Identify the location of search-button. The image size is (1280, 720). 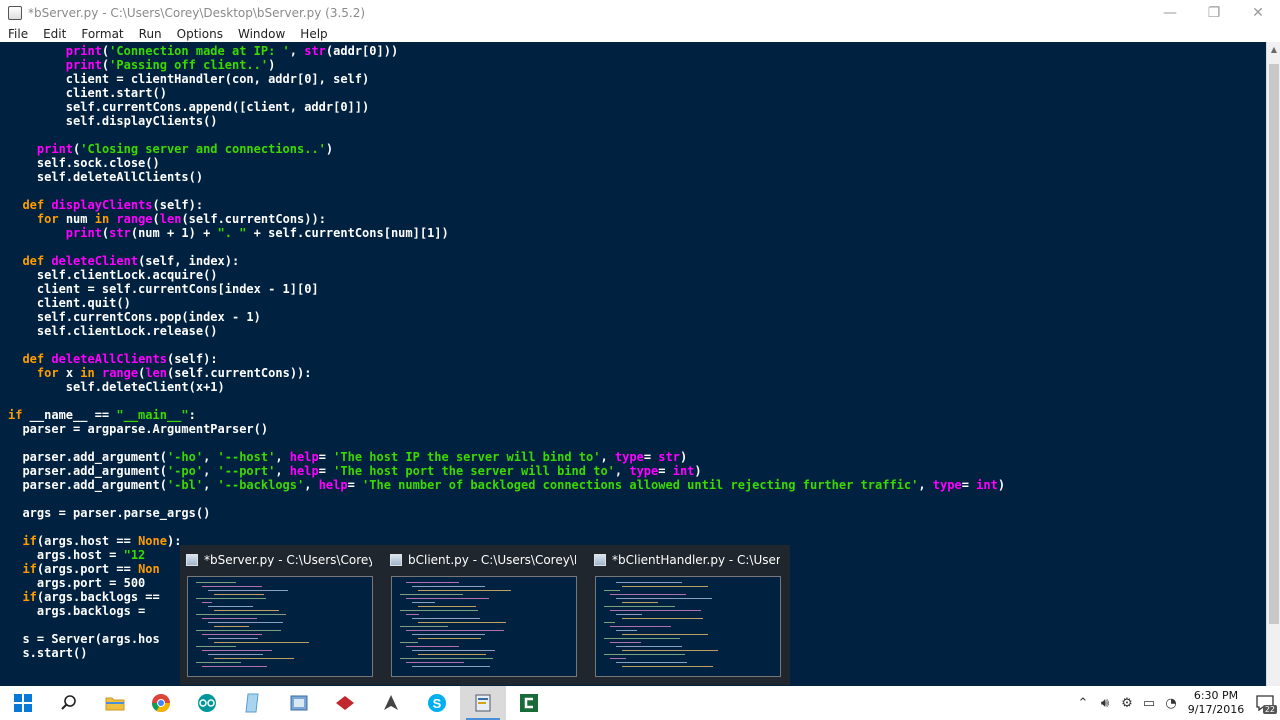
(69, 703).